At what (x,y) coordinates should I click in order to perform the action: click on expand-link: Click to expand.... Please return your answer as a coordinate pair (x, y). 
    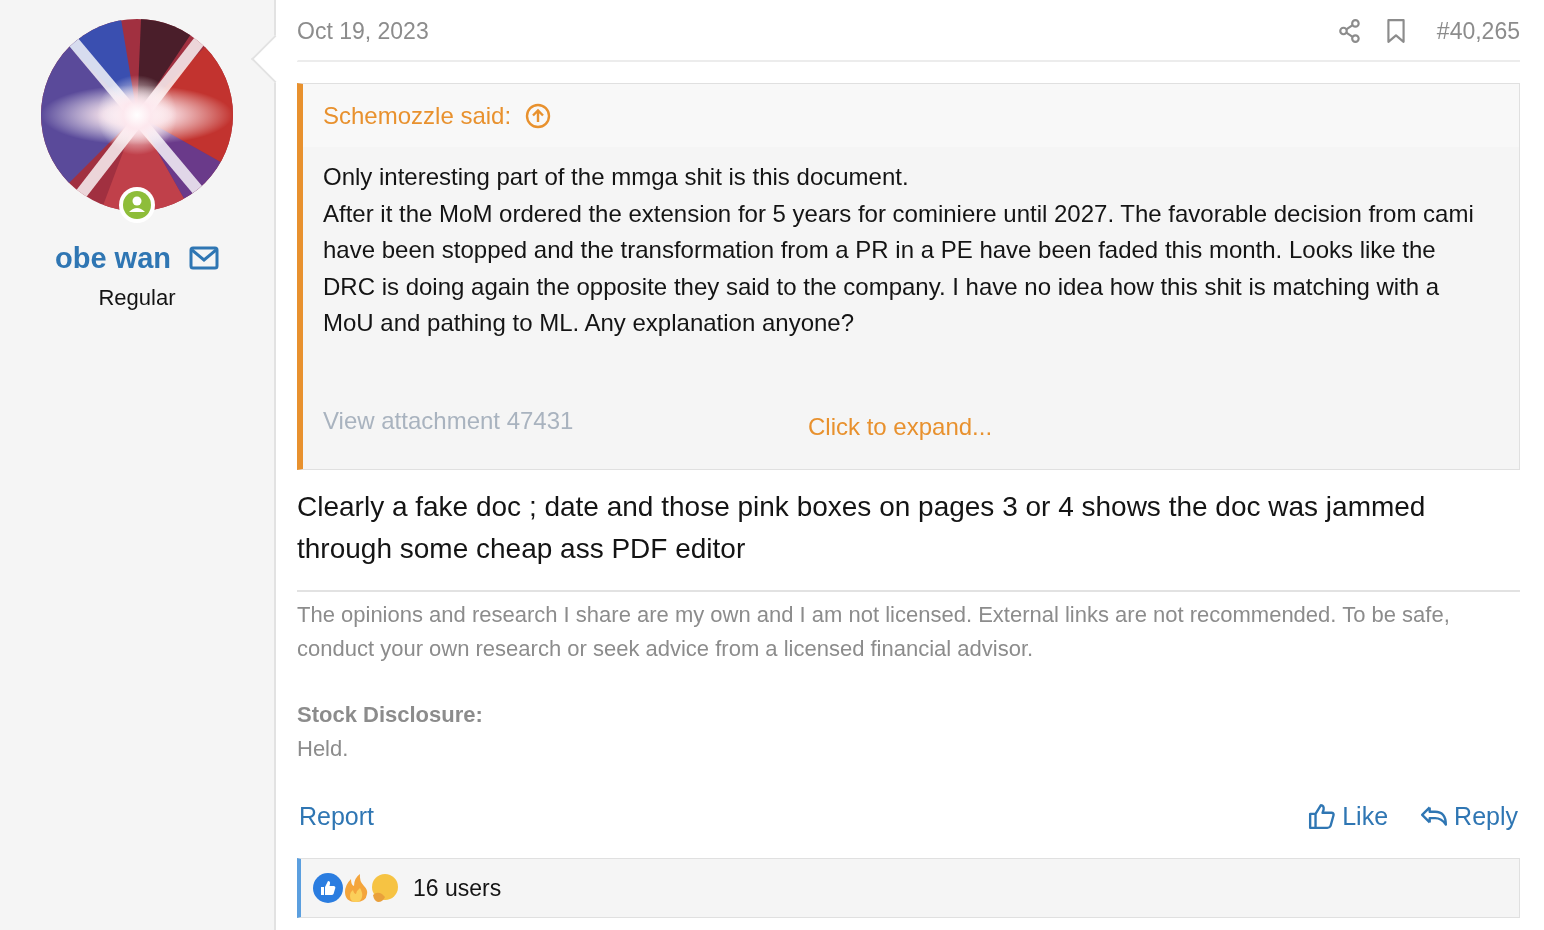
    Looking at the image, I should click on (900, 427).